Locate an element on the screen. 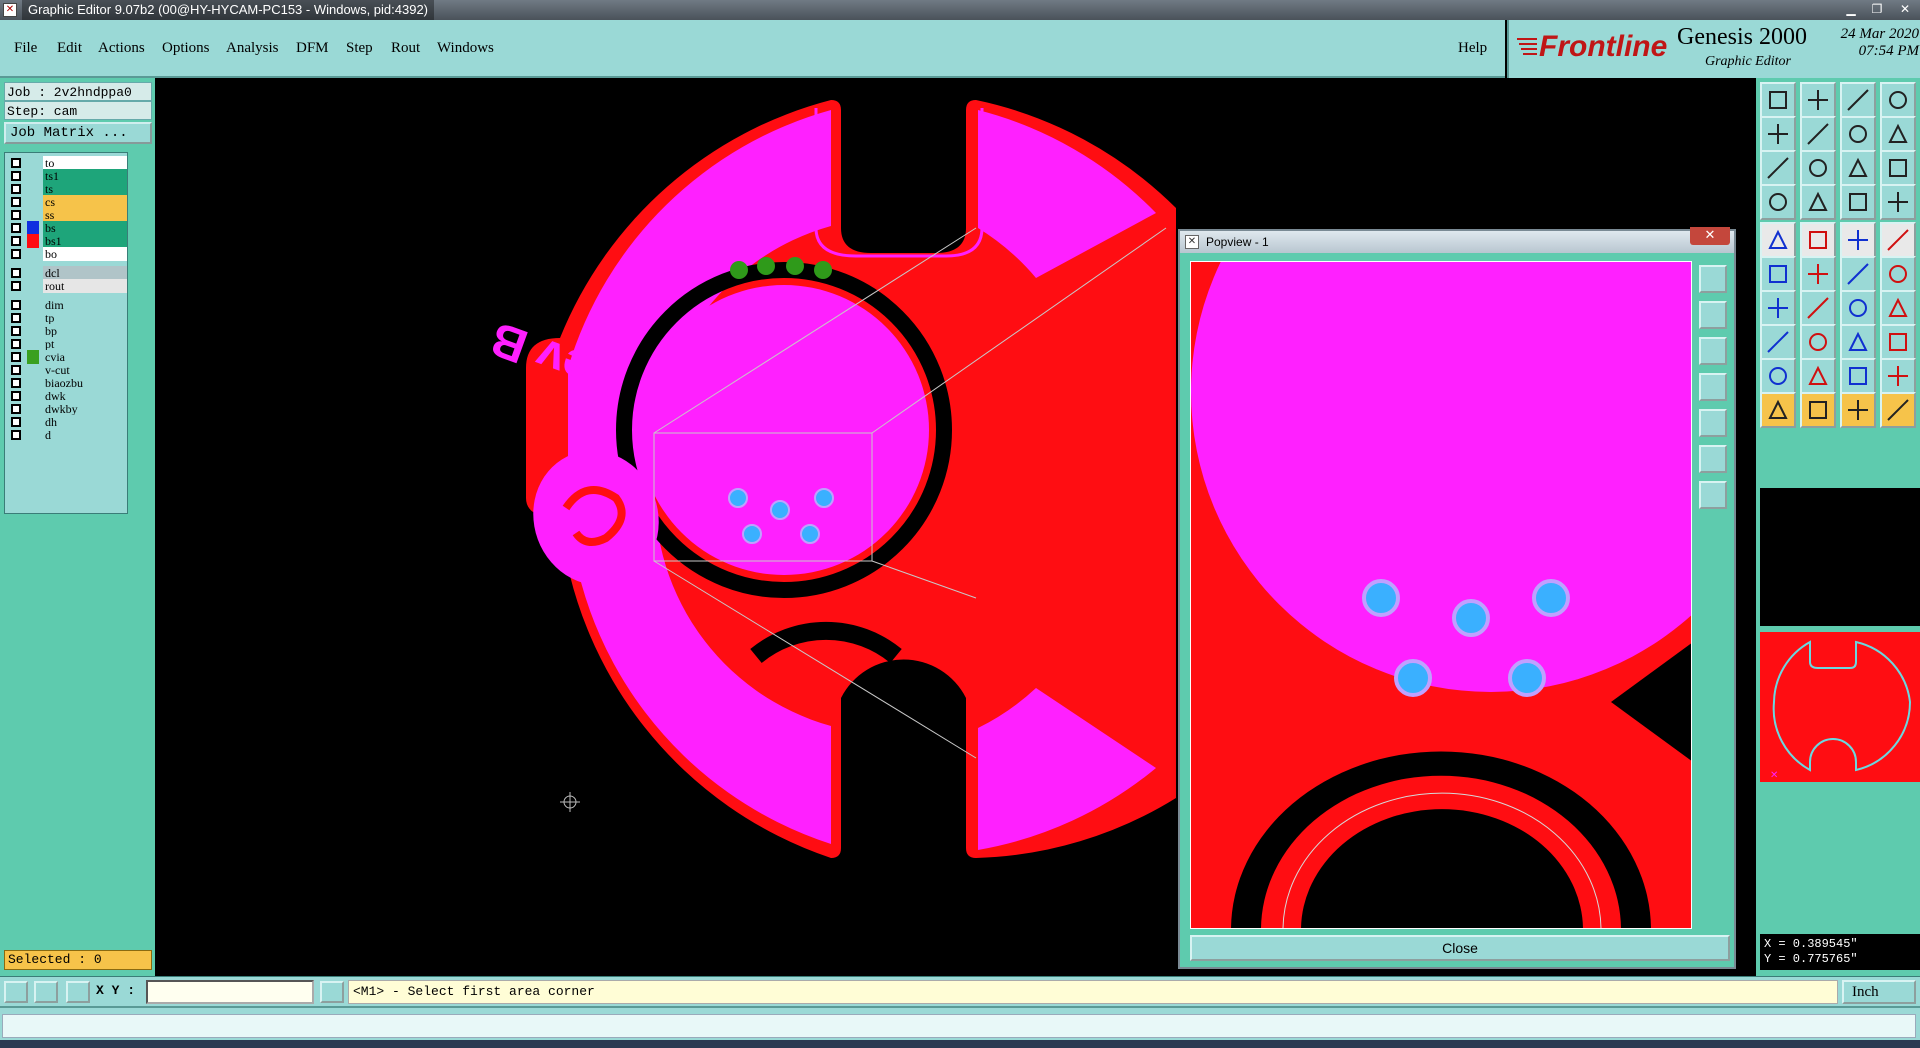  select-pointer-icon is located at coordinates (1818, 410).